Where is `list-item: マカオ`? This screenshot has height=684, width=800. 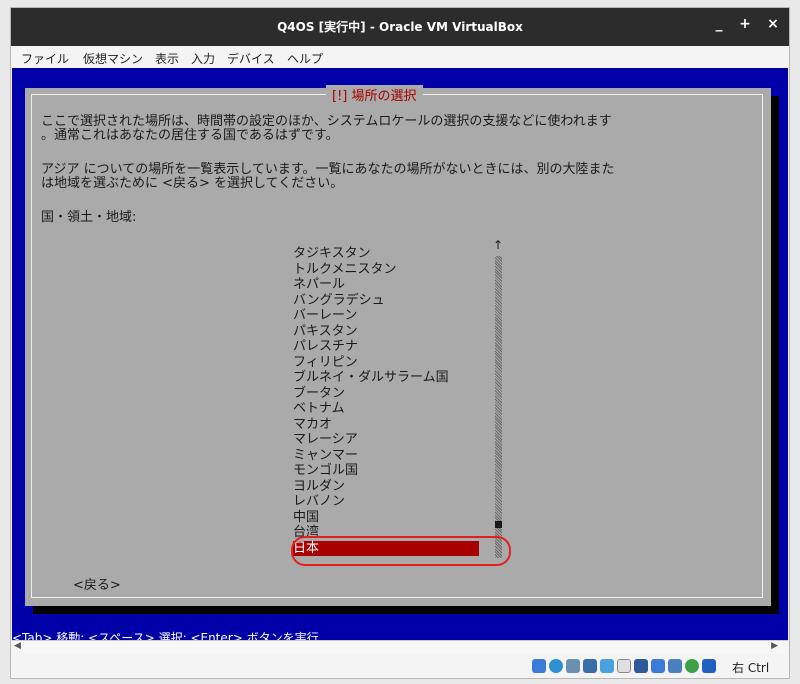
list-item: マカオ is located at coordinates (386, 425).